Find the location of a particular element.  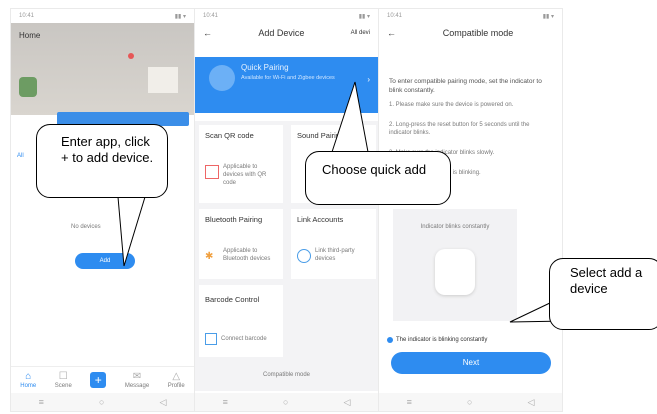

page-title: Add Device is located at coordinates (281, 33).